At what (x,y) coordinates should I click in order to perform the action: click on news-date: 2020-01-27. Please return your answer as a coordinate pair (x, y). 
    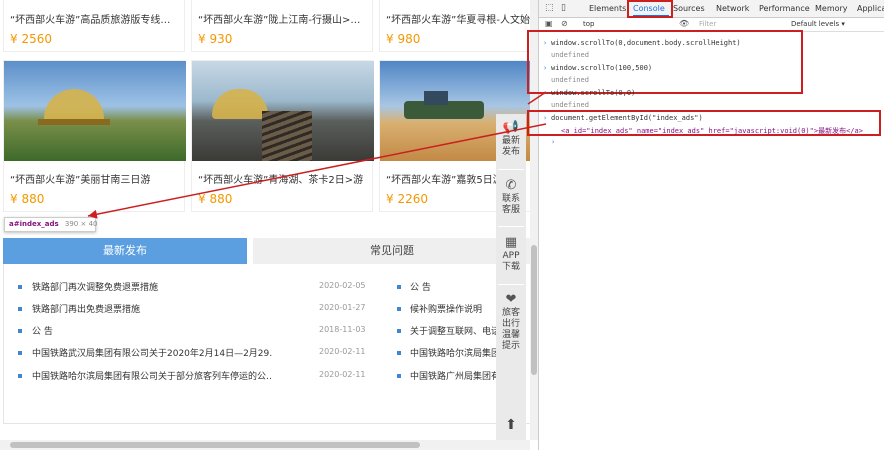
    Looking at the image, I should click on (342, 307).